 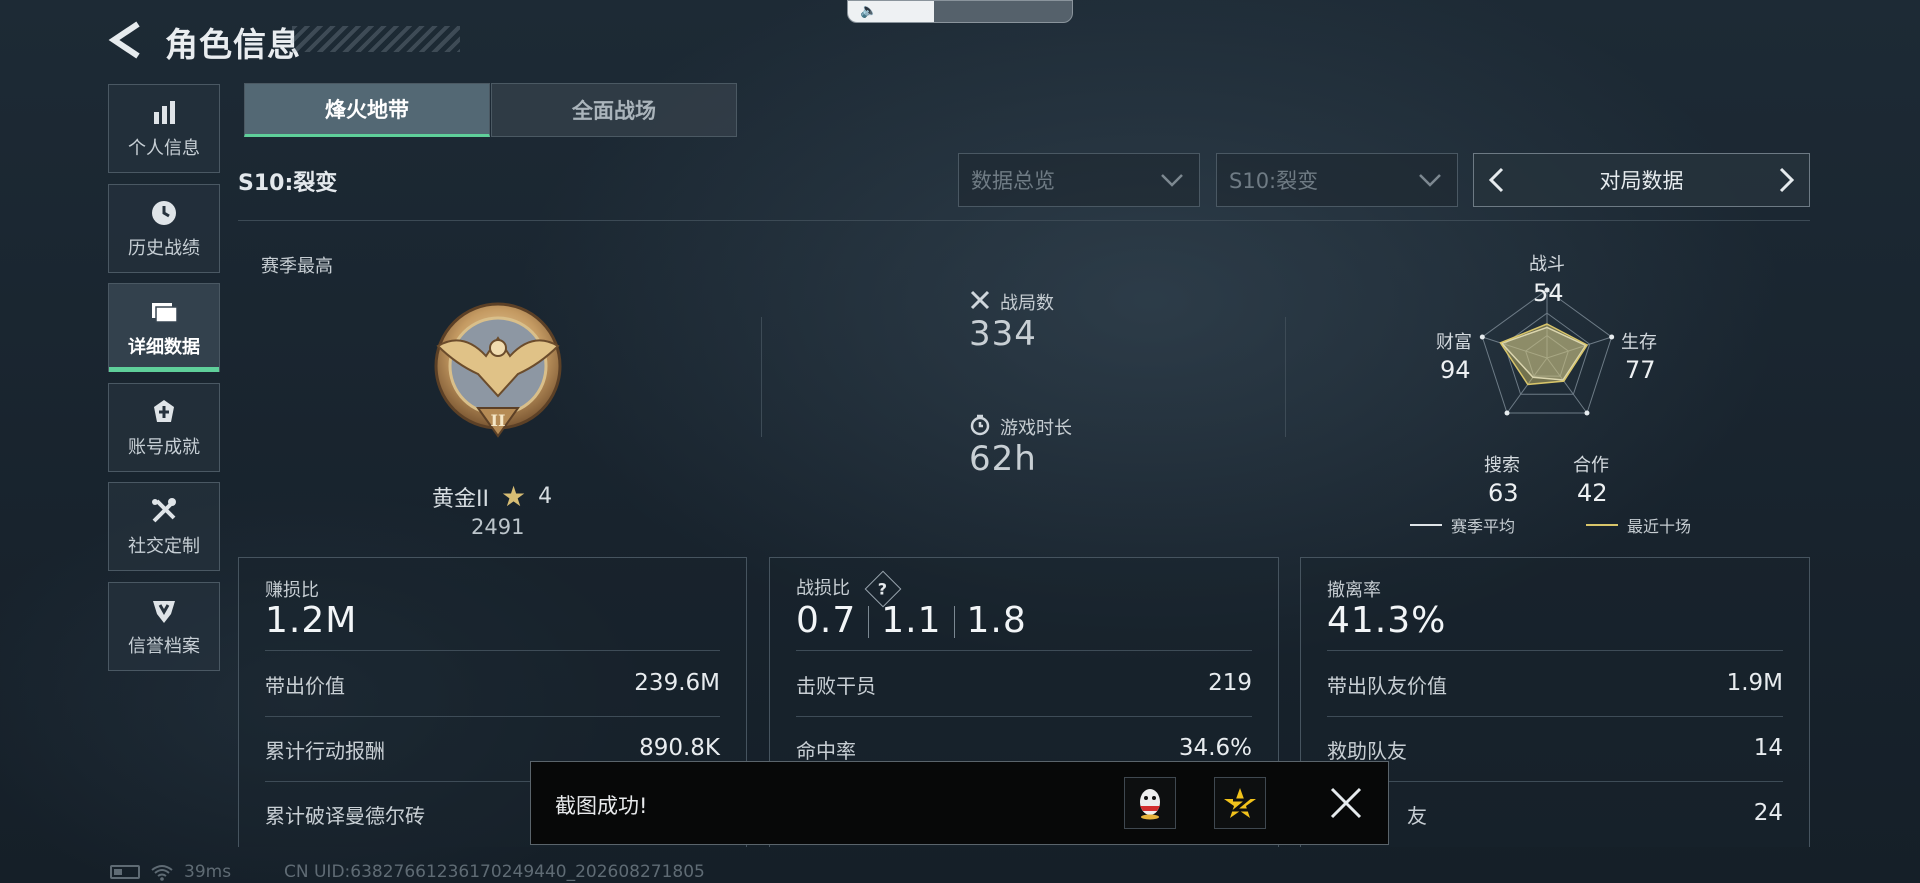 What do you see at coordinates (292, 590) in the screenshot?
I see `card-title: 赚损比` at bounding box center [292, 590].